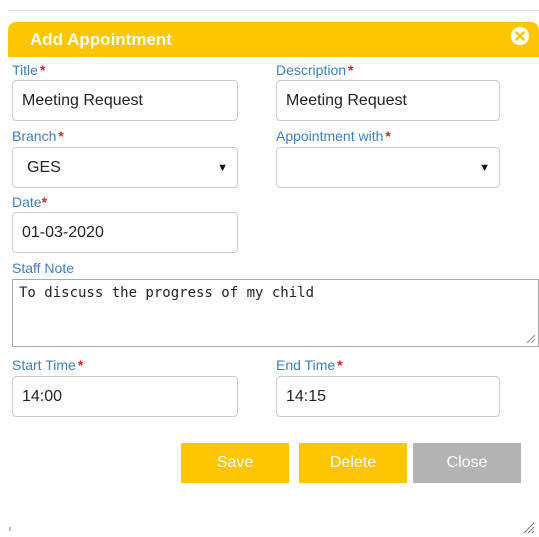 This screenshot has height=537, width=539. What do you see at coordinates (353, 463) in the screenshot?
I see `delete-button: Delete` at bounding box center [353, 463].